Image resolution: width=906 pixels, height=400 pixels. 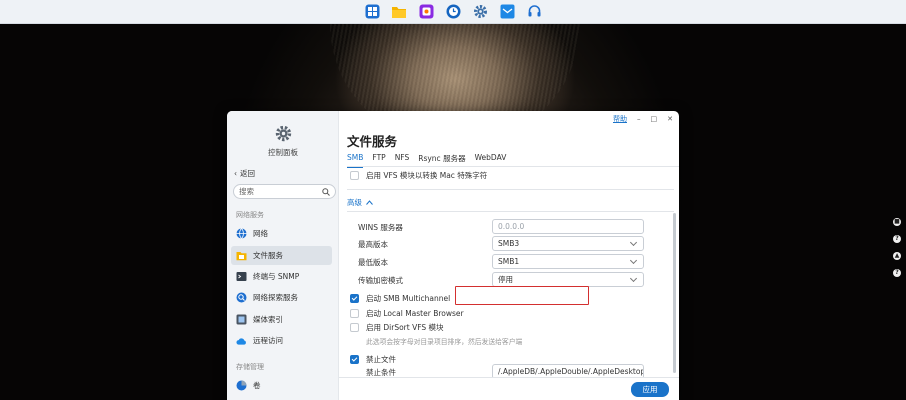 What do you see at coordinates (281, 385) in the screenshot?
I see `sidebar-item-volume: 卷` at bounding box center [281, 385].